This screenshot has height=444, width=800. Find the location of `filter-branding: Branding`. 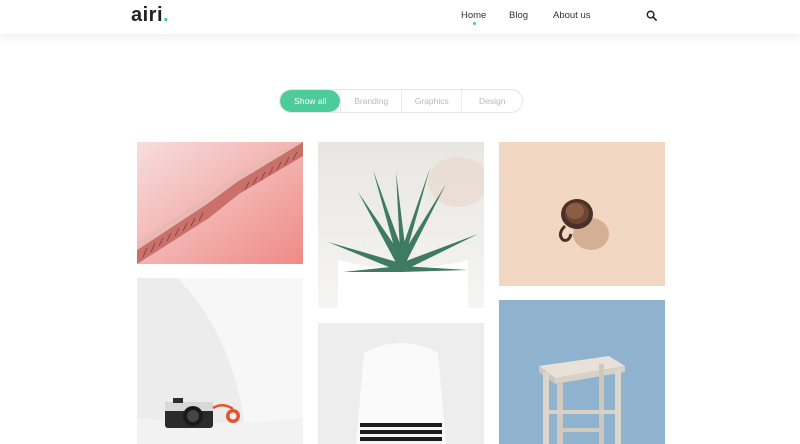

filter-branding: Branding is located at coordinates (370, 101).